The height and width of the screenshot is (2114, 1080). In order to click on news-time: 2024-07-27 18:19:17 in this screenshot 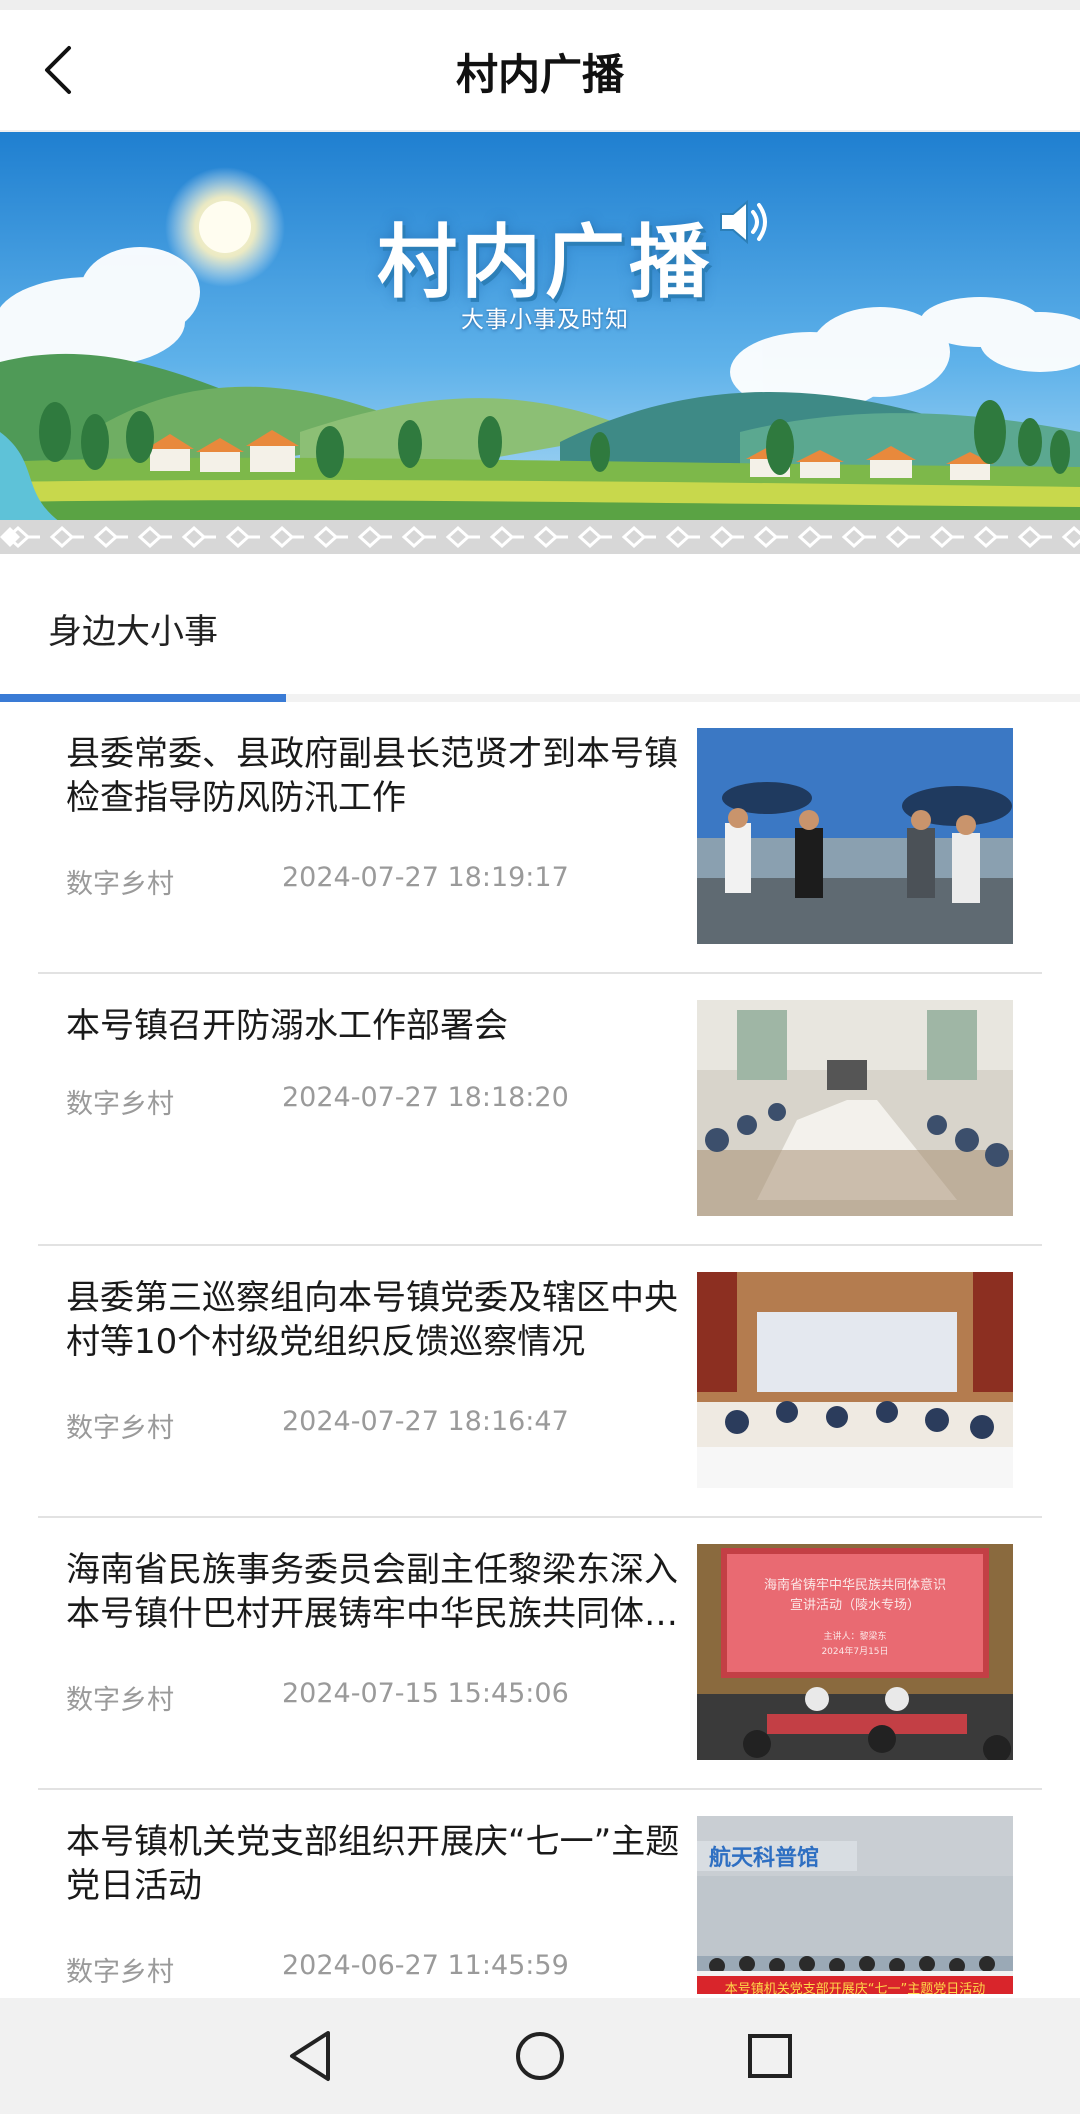, I will do `click(425, 877)`.